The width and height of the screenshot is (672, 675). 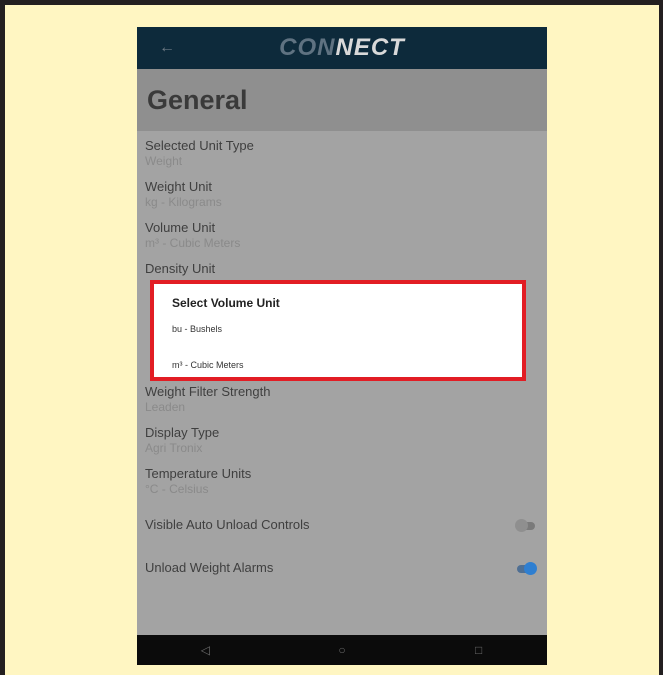 I want to click on system-nav-bar: ◁ ○ □, so click(x=342, y=650).